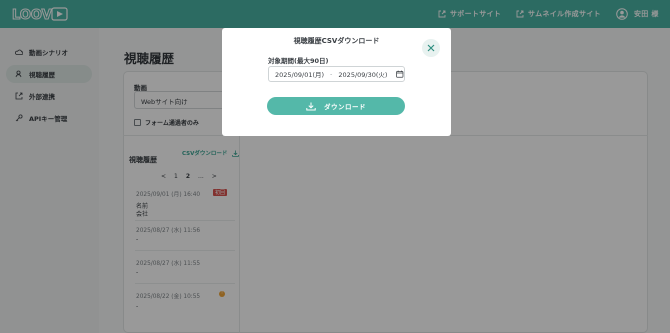 Image resolution: width=670 pixels, height=333 pixels. Describe the element at coordinates (345, 107) in the screenshot. I see `download-label: ダウンロード` at that location.